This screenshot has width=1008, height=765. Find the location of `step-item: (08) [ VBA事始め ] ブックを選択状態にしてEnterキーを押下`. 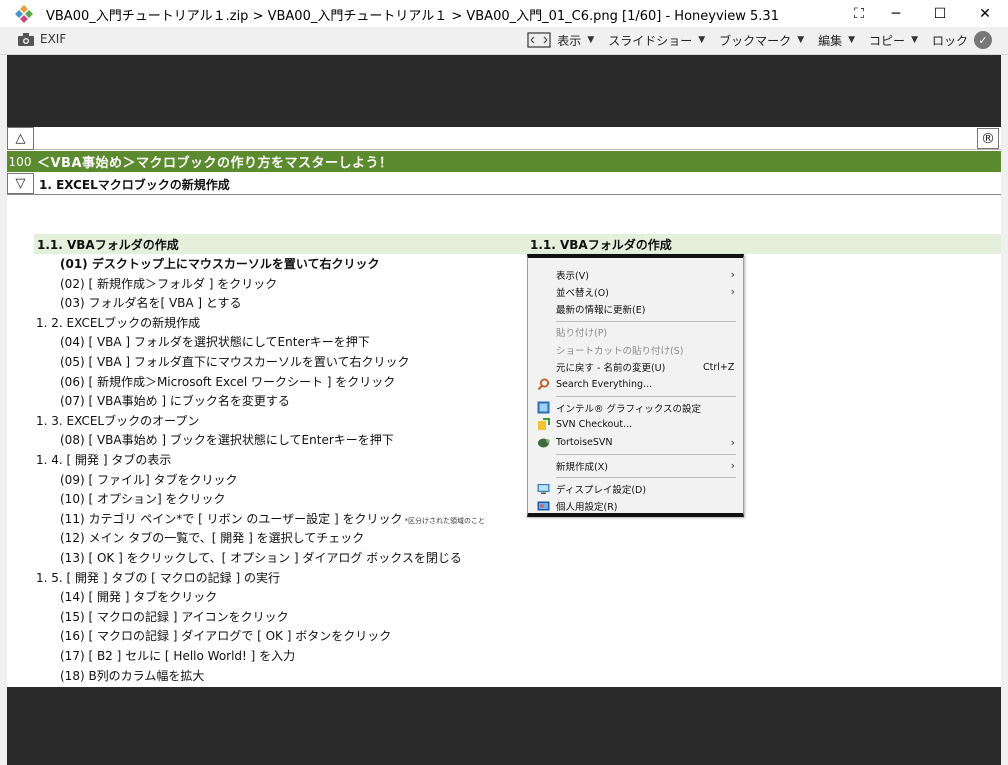

step-item: (08) [ VBA事始め ] ブックを選択状態にしてEnterキーを押下 is located at coordinates (227, 439).